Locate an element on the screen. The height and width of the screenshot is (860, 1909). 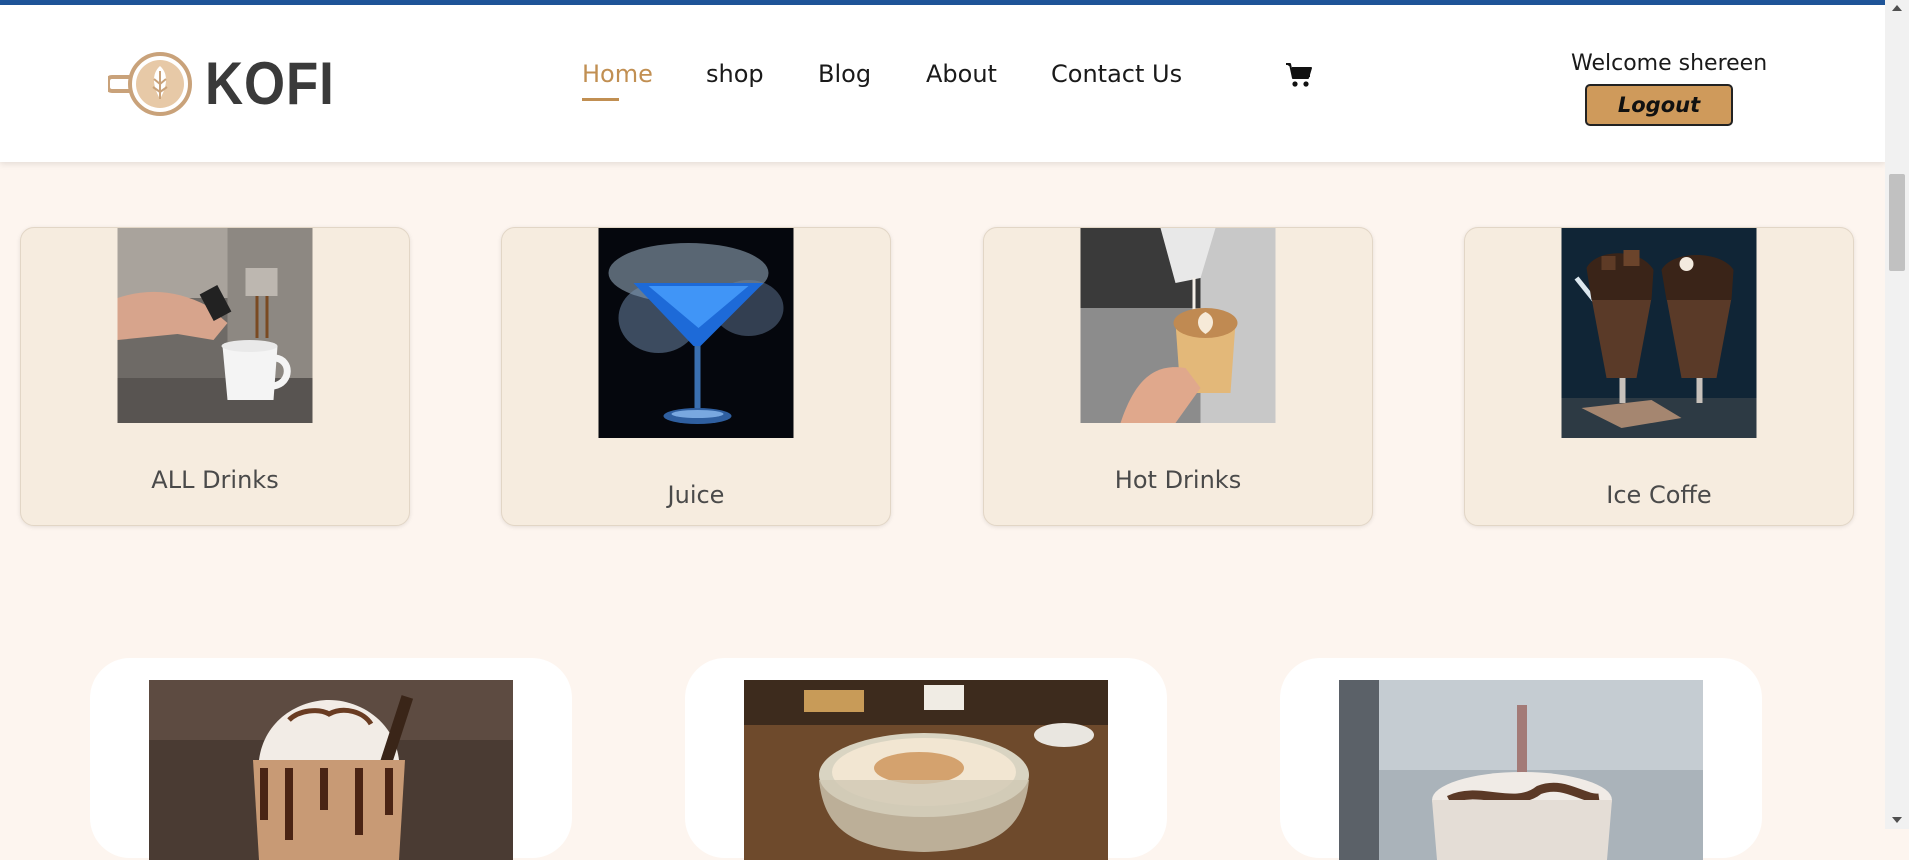
shopping-cart-icon is located at coordinates (1299, 77).